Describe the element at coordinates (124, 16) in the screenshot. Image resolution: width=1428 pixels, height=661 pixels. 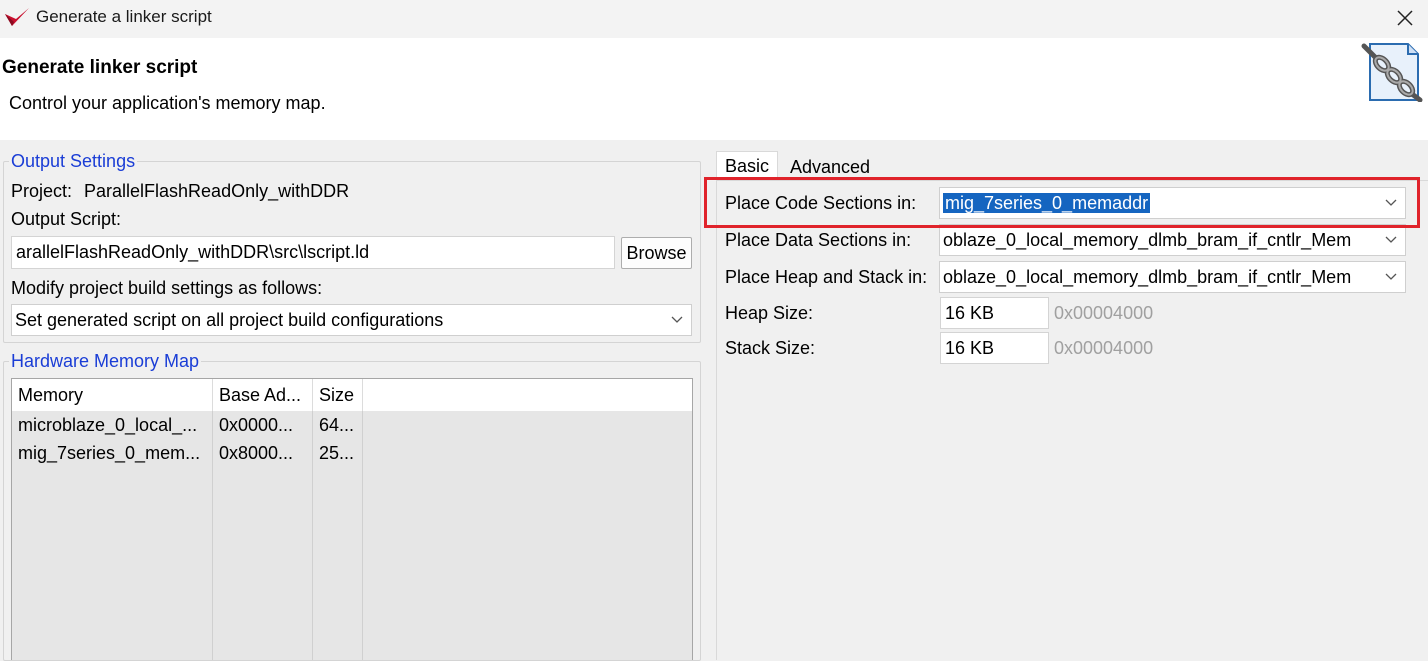
I see `window-title: Generate a linker script` at that location.